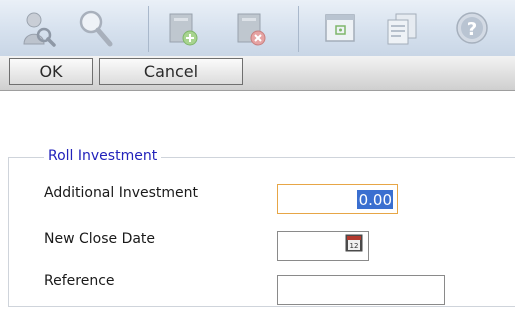 The image size is (515, 330). Describe the element at coordinates (38, 28) in the screenshot. I see `search-user-icon` at that location.